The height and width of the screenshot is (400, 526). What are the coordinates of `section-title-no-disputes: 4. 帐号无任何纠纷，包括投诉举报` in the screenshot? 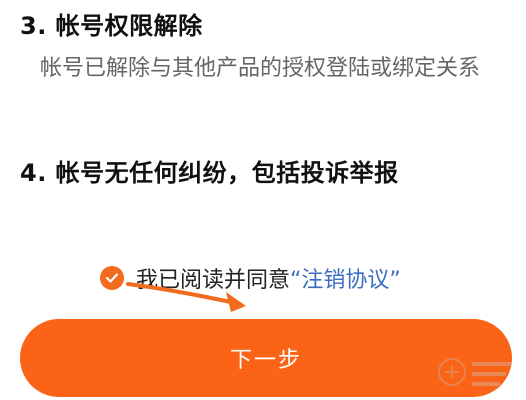 It's located at (209, 173).